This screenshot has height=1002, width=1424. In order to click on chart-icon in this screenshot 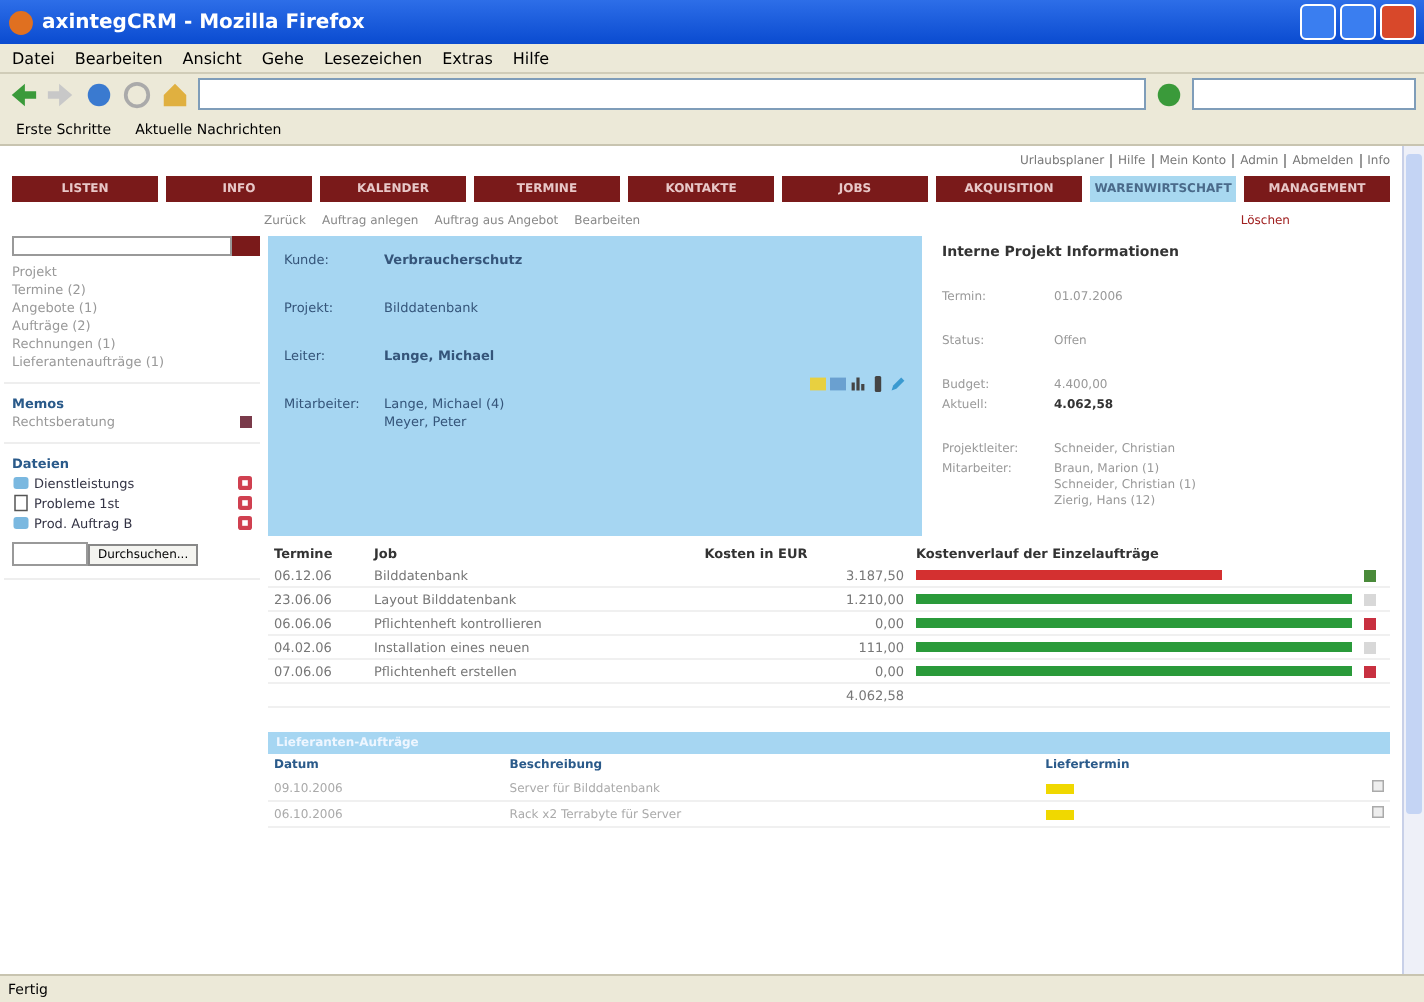, I will do `click(858, 384)`.